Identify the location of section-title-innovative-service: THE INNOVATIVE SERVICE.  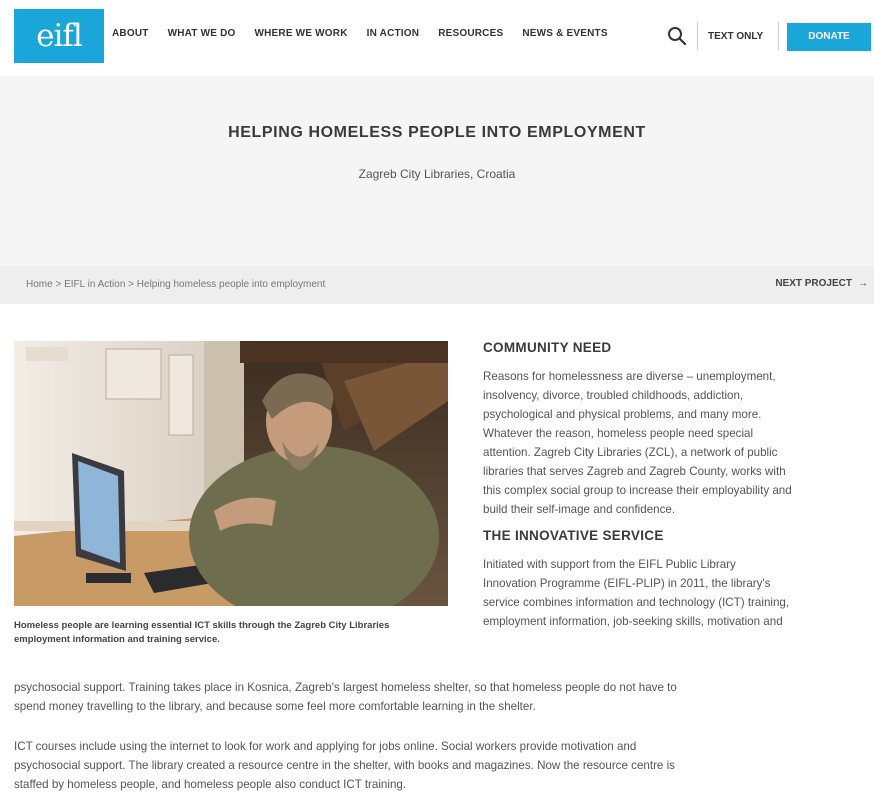
(573, 535).